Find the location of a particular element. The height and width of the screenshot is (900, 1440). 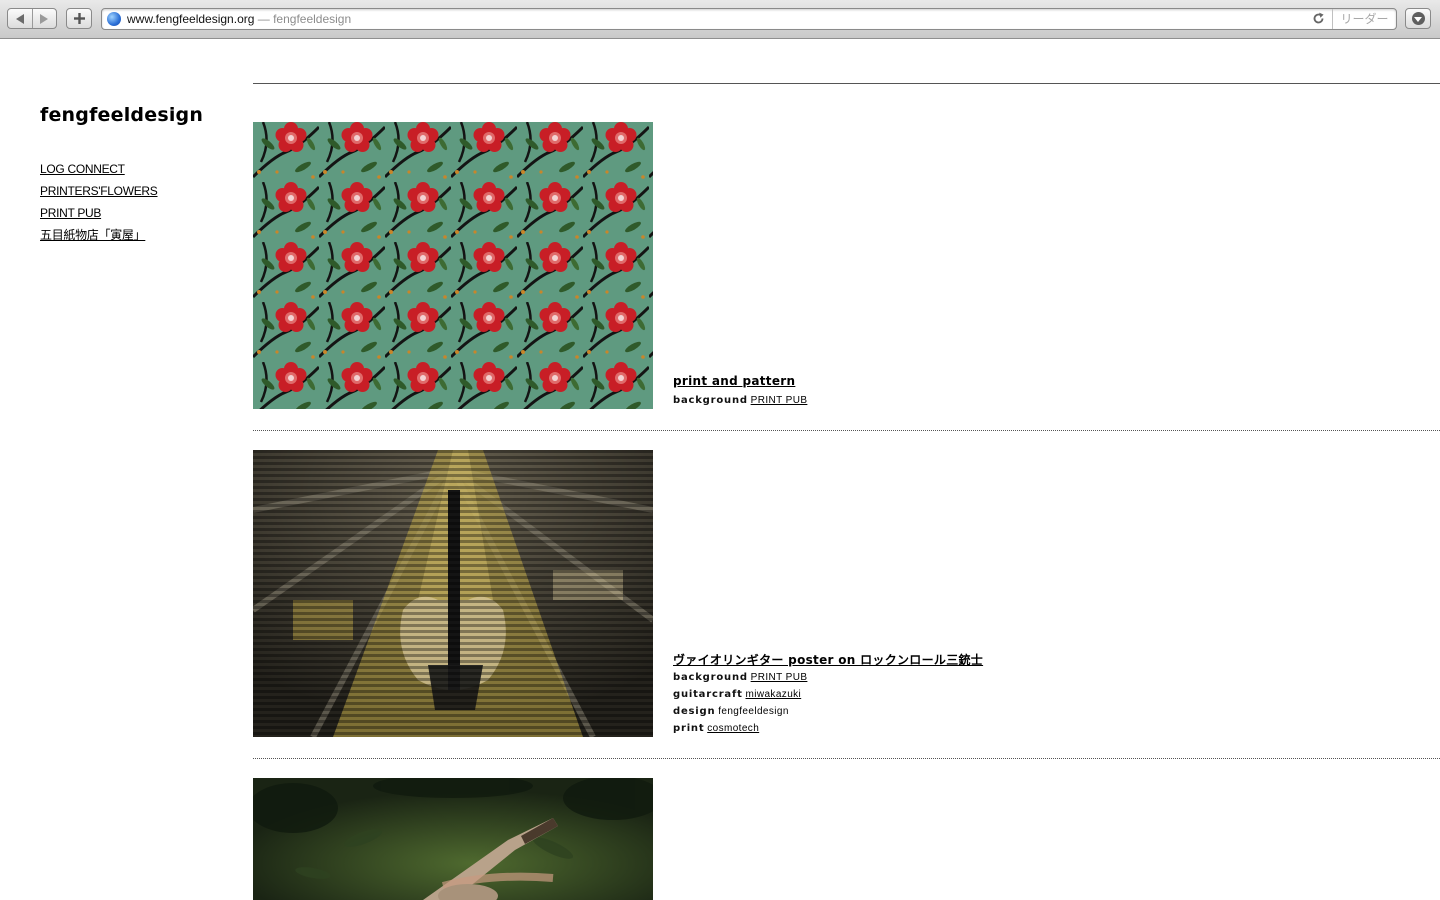

forward-arrow-icon is located at coordinates (44, 18).